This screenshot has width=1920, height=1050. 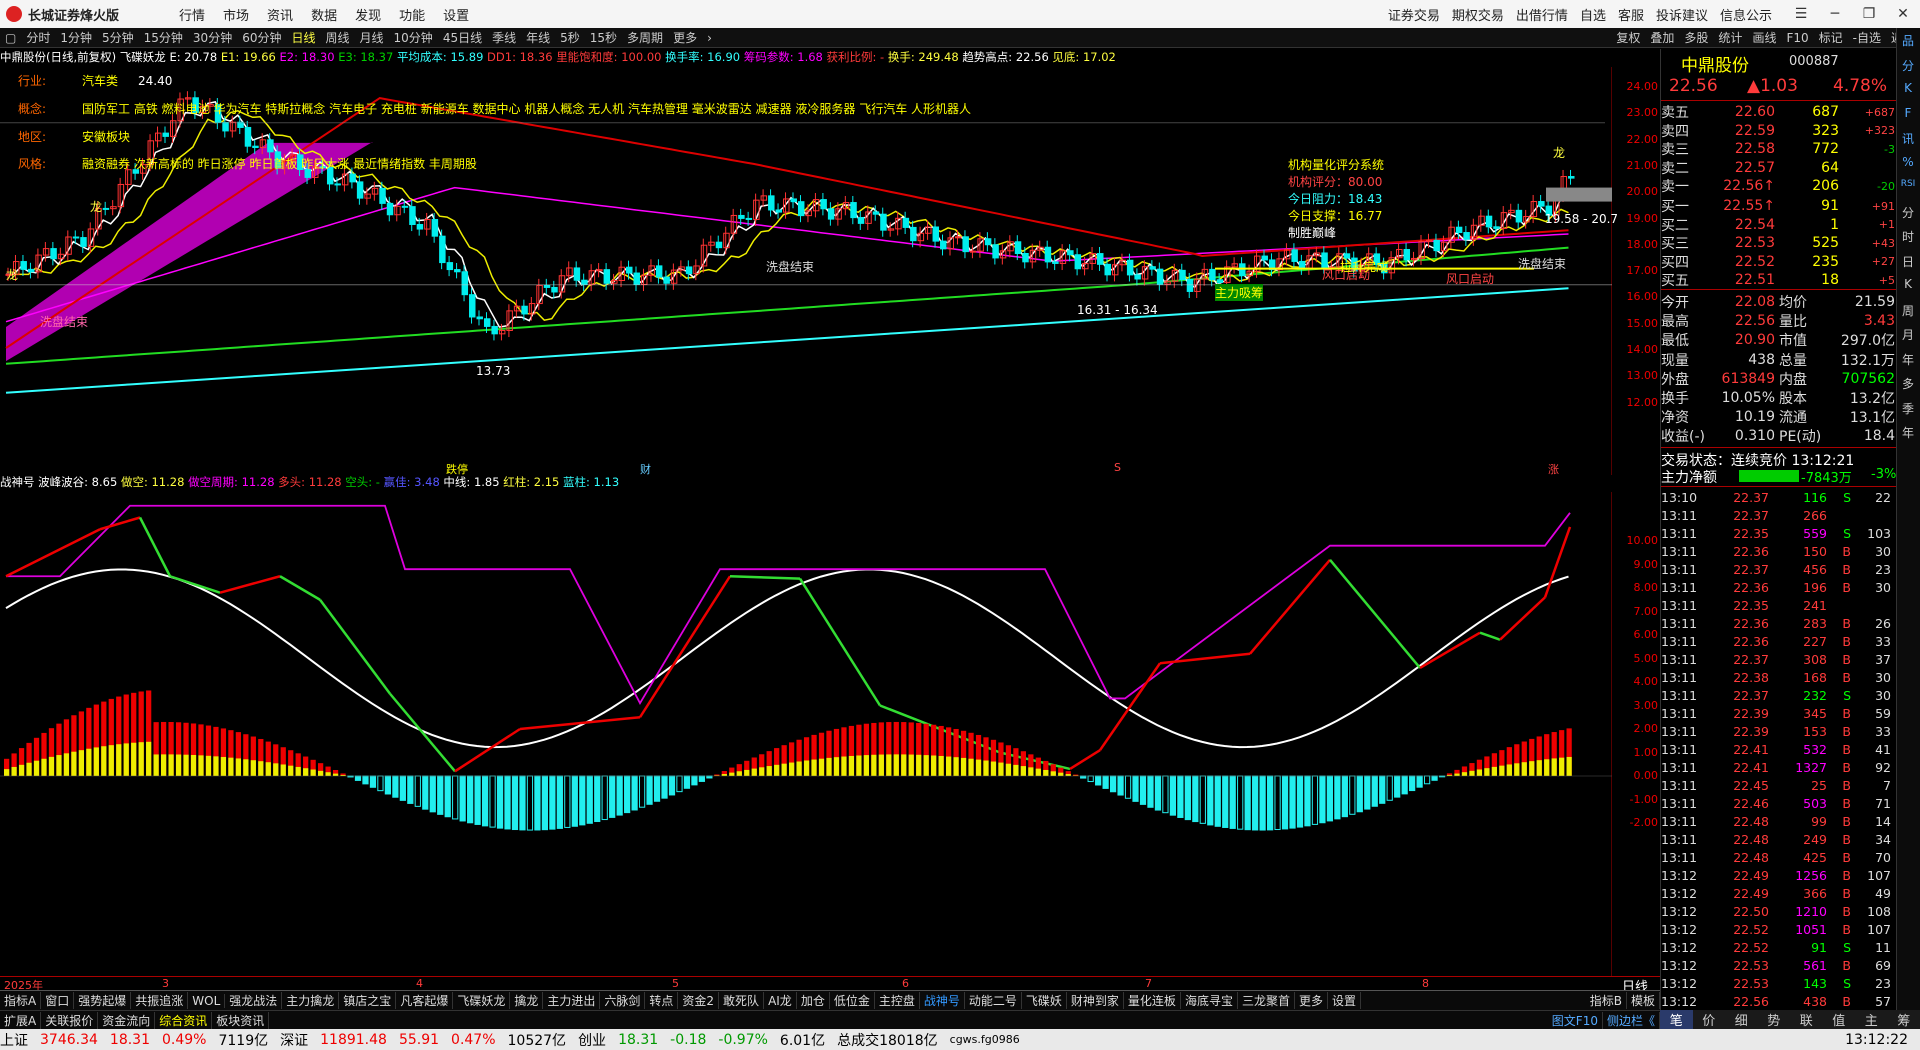 I want to click on indicator-tab-1: 窗口, so click(x=58, y=1000).